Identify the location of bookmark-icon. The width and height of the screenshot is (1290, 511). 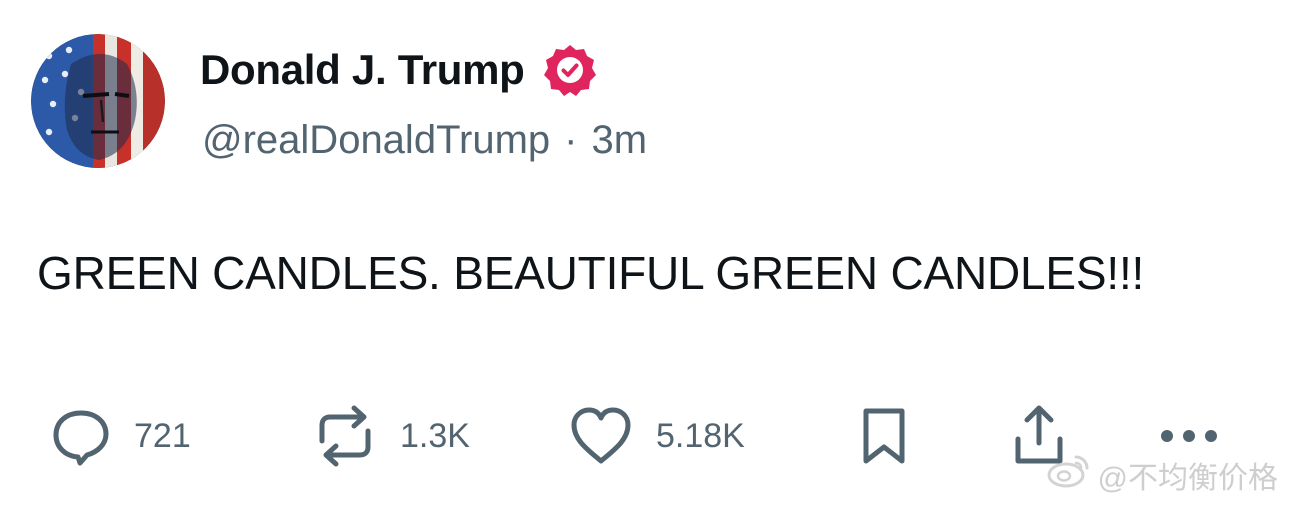
(884, 436).